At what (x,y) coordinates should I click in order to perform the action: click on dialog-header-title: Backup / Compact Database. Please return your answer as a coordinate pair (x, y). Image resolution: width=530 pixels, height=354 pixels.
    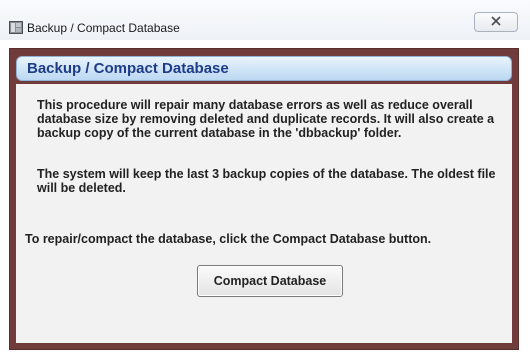
    Looking at the image, I should click on (128, 68).